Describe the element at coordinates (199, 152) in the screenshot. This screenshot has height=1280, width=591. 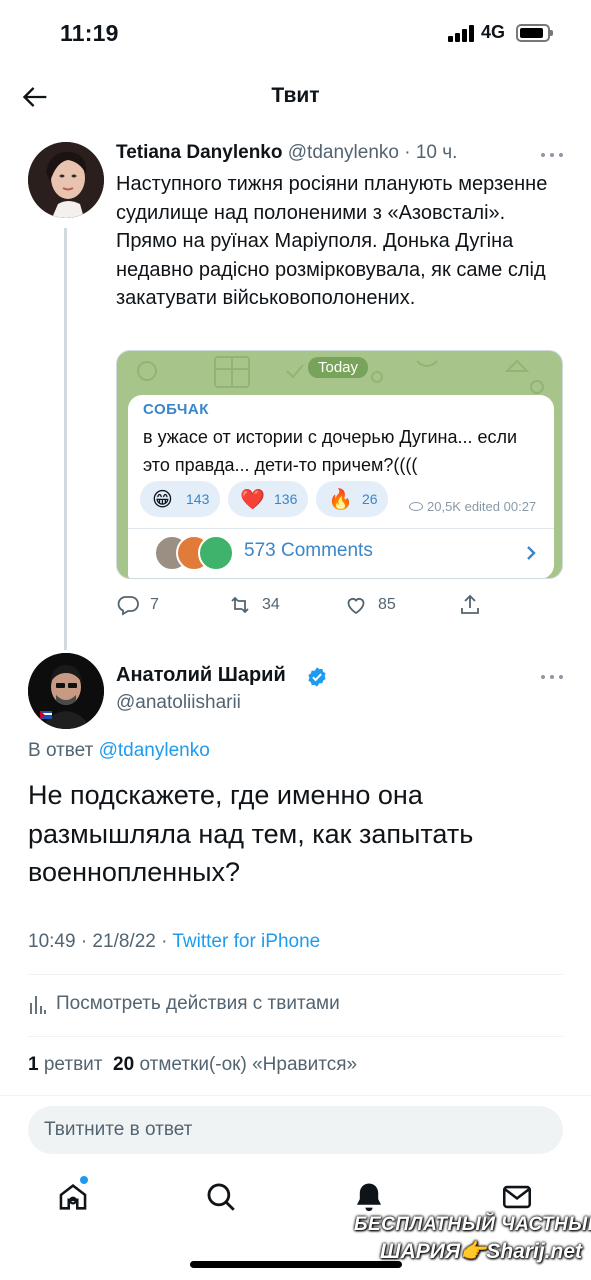
I see `parent-author-name: Tetiana Danylenko` at that location.